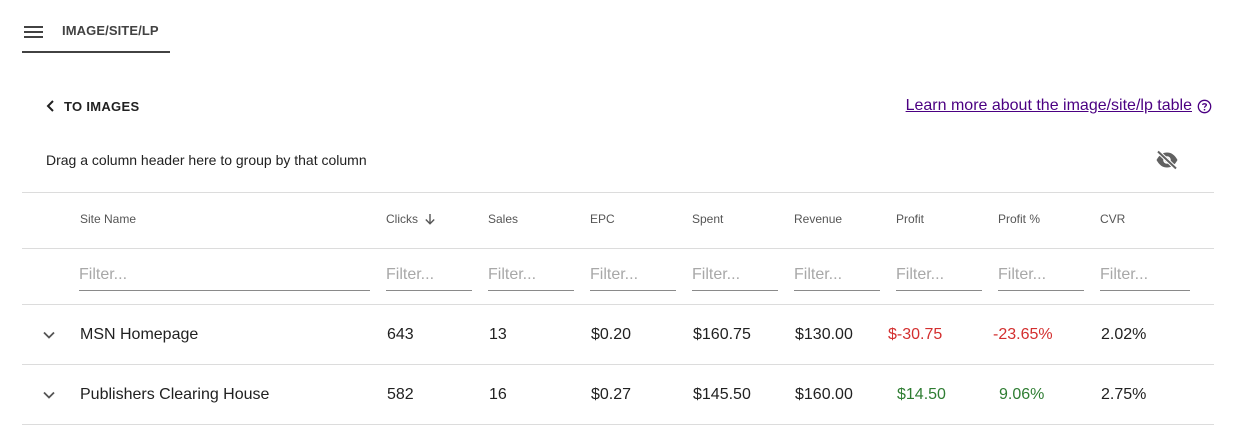 The width and height of the screenshot is (1234, 426). Describe the element at coordinates (818, 219) in the screenshot. I see `column-header-revenue: Revenue` at that location.